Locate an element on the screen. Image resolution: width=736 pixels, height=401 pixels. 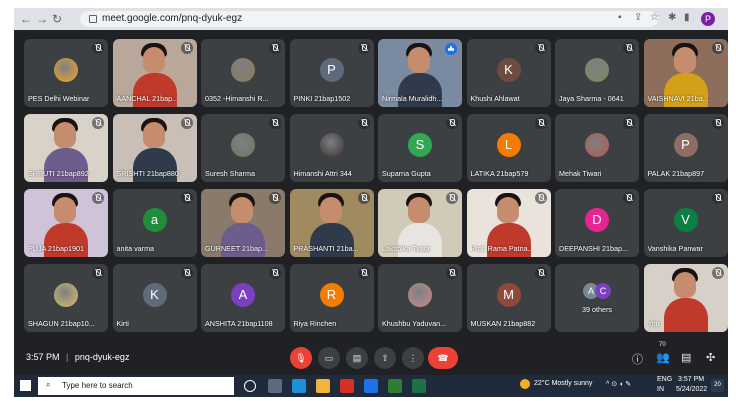
participant-tile: A ANSHITA 21bap1108 is located at coordinates (243, 298).